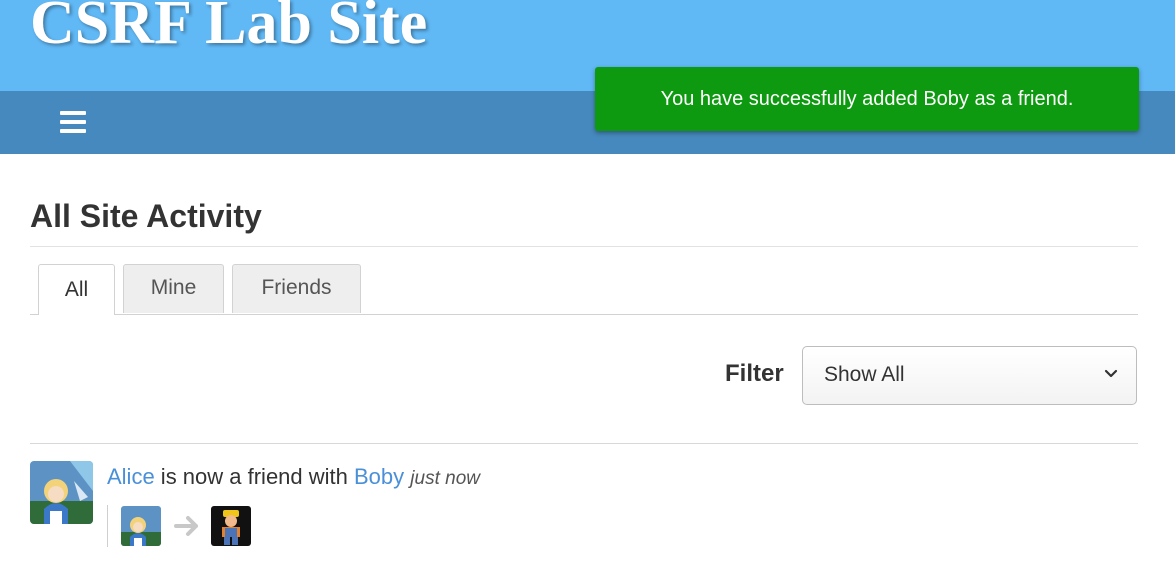 This screenshot has width=1175, height=569. Describe the element at coordinates (864, 374) in the screenshot. I see `filter-selected-value: Show All` at that location.